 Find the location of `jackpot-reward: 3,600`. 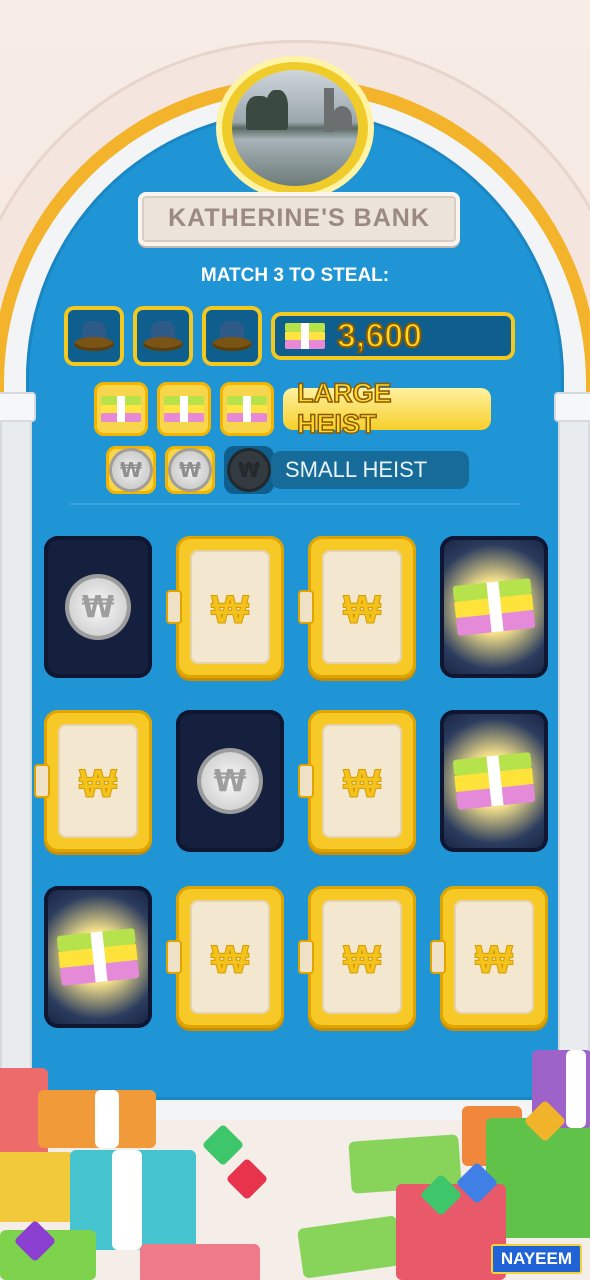

jackpot-reward: 3,600 is located at coordinates (393, 336).